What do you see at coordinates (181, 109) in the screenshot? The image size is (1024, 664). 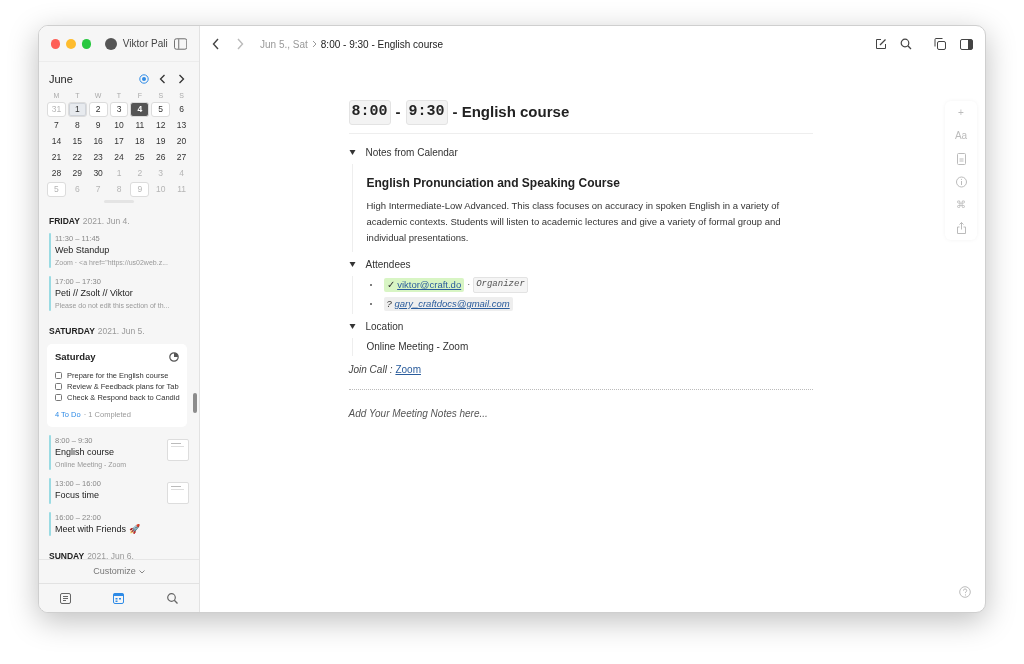 I see `calendar-day: 6` at bounding box center [181, 109].